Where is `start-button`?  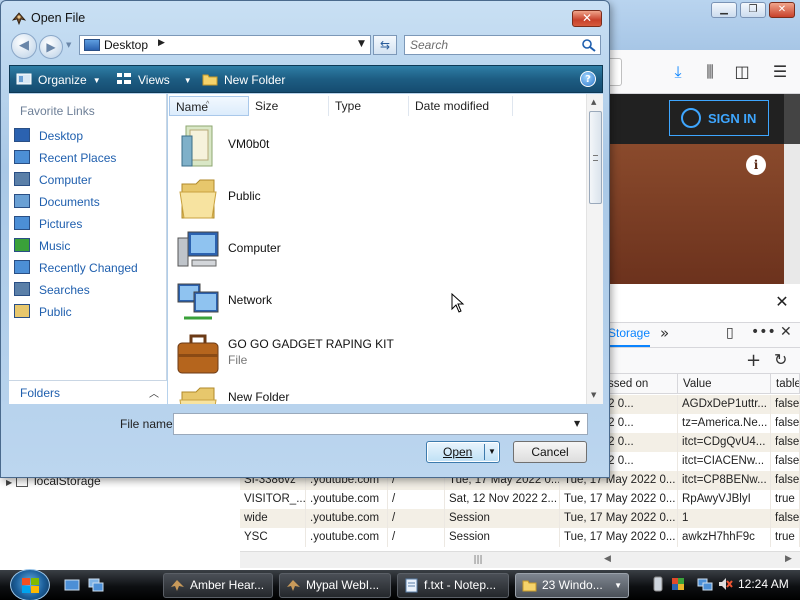 start-button is located at coordinates (30, 584).